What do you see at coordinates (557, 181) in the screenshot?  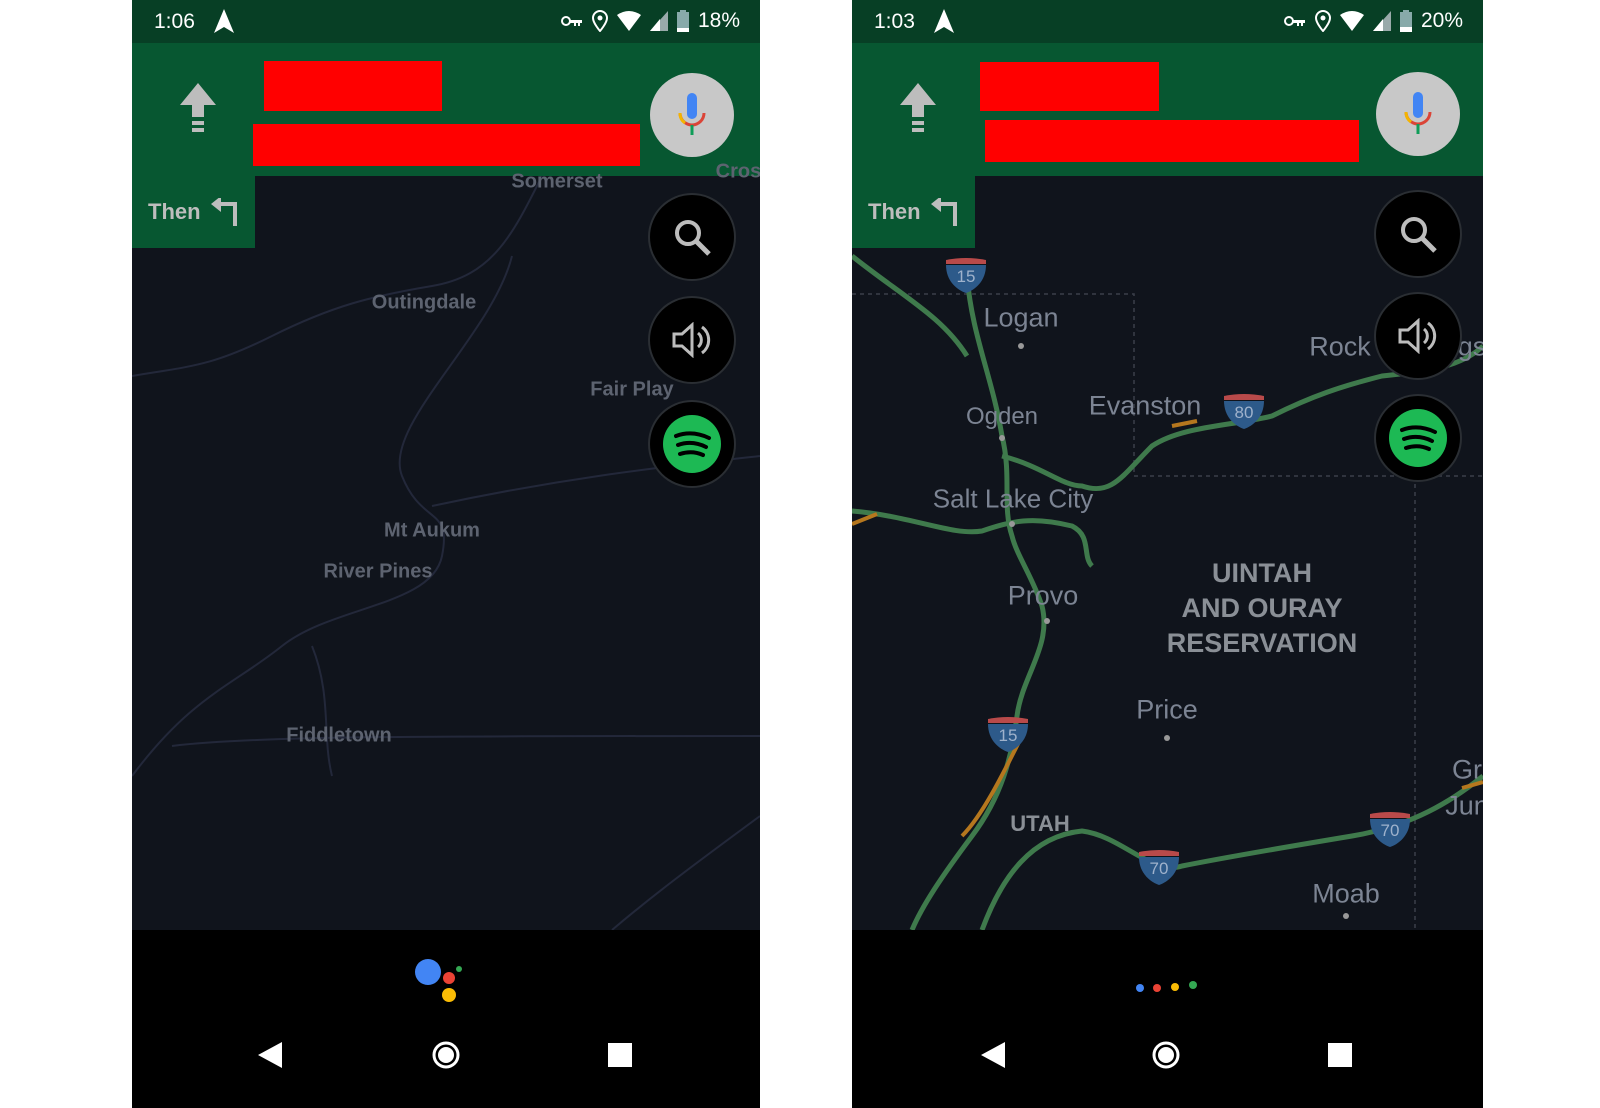 I see `map-label: Somerset` at bounding box center [557, 181].